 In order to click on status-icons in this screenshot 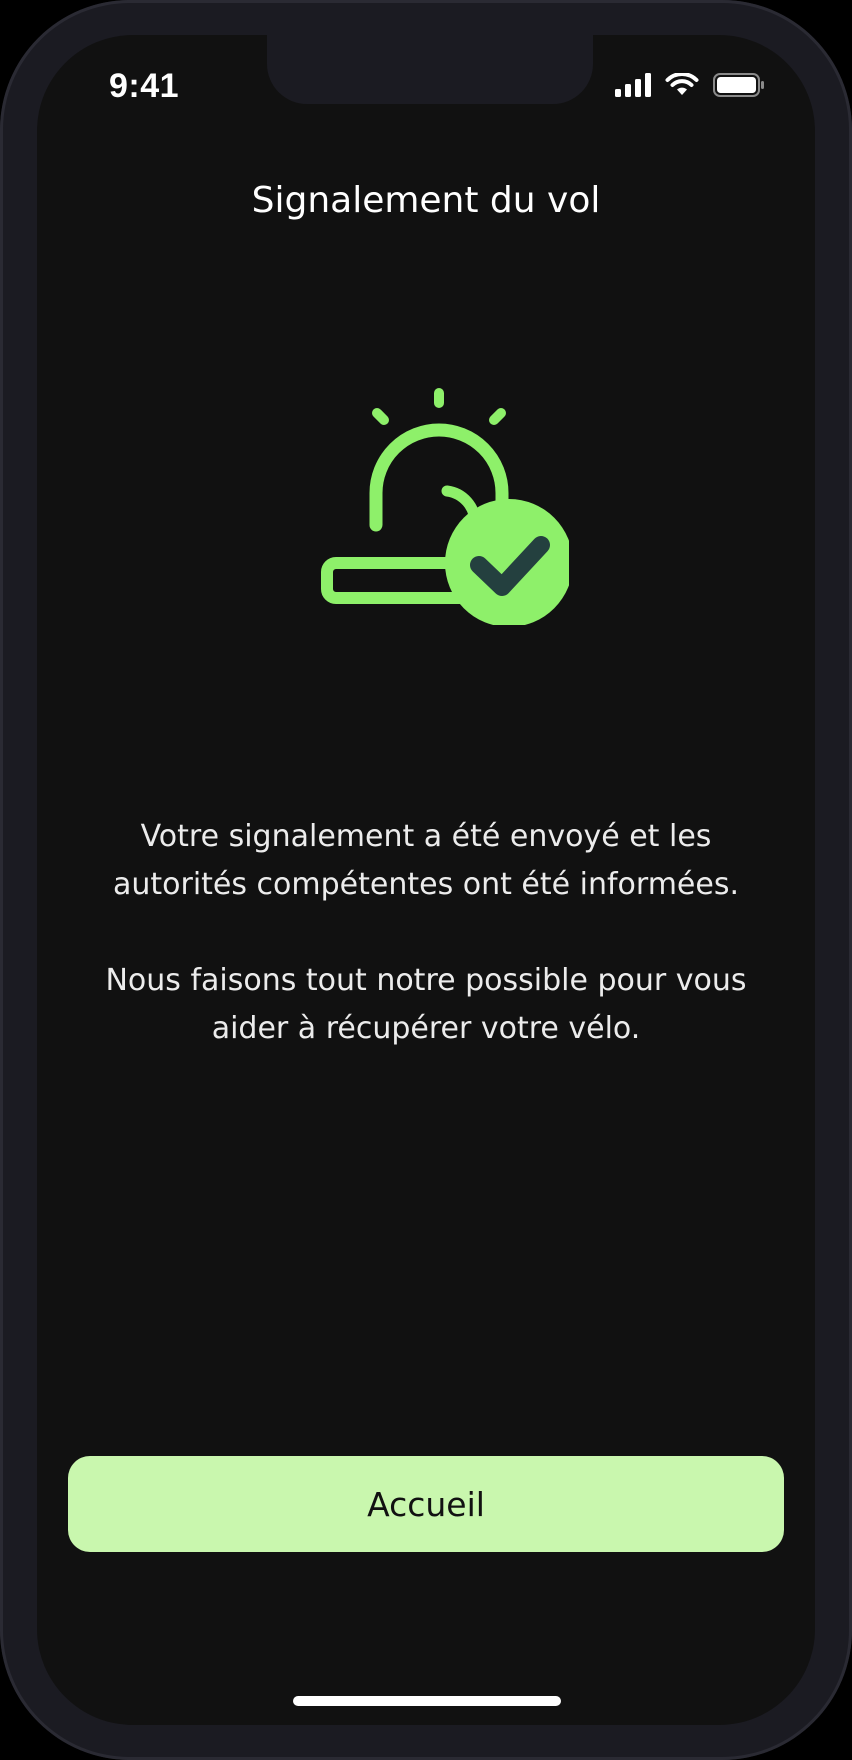, I will do `click(690, 85)`.